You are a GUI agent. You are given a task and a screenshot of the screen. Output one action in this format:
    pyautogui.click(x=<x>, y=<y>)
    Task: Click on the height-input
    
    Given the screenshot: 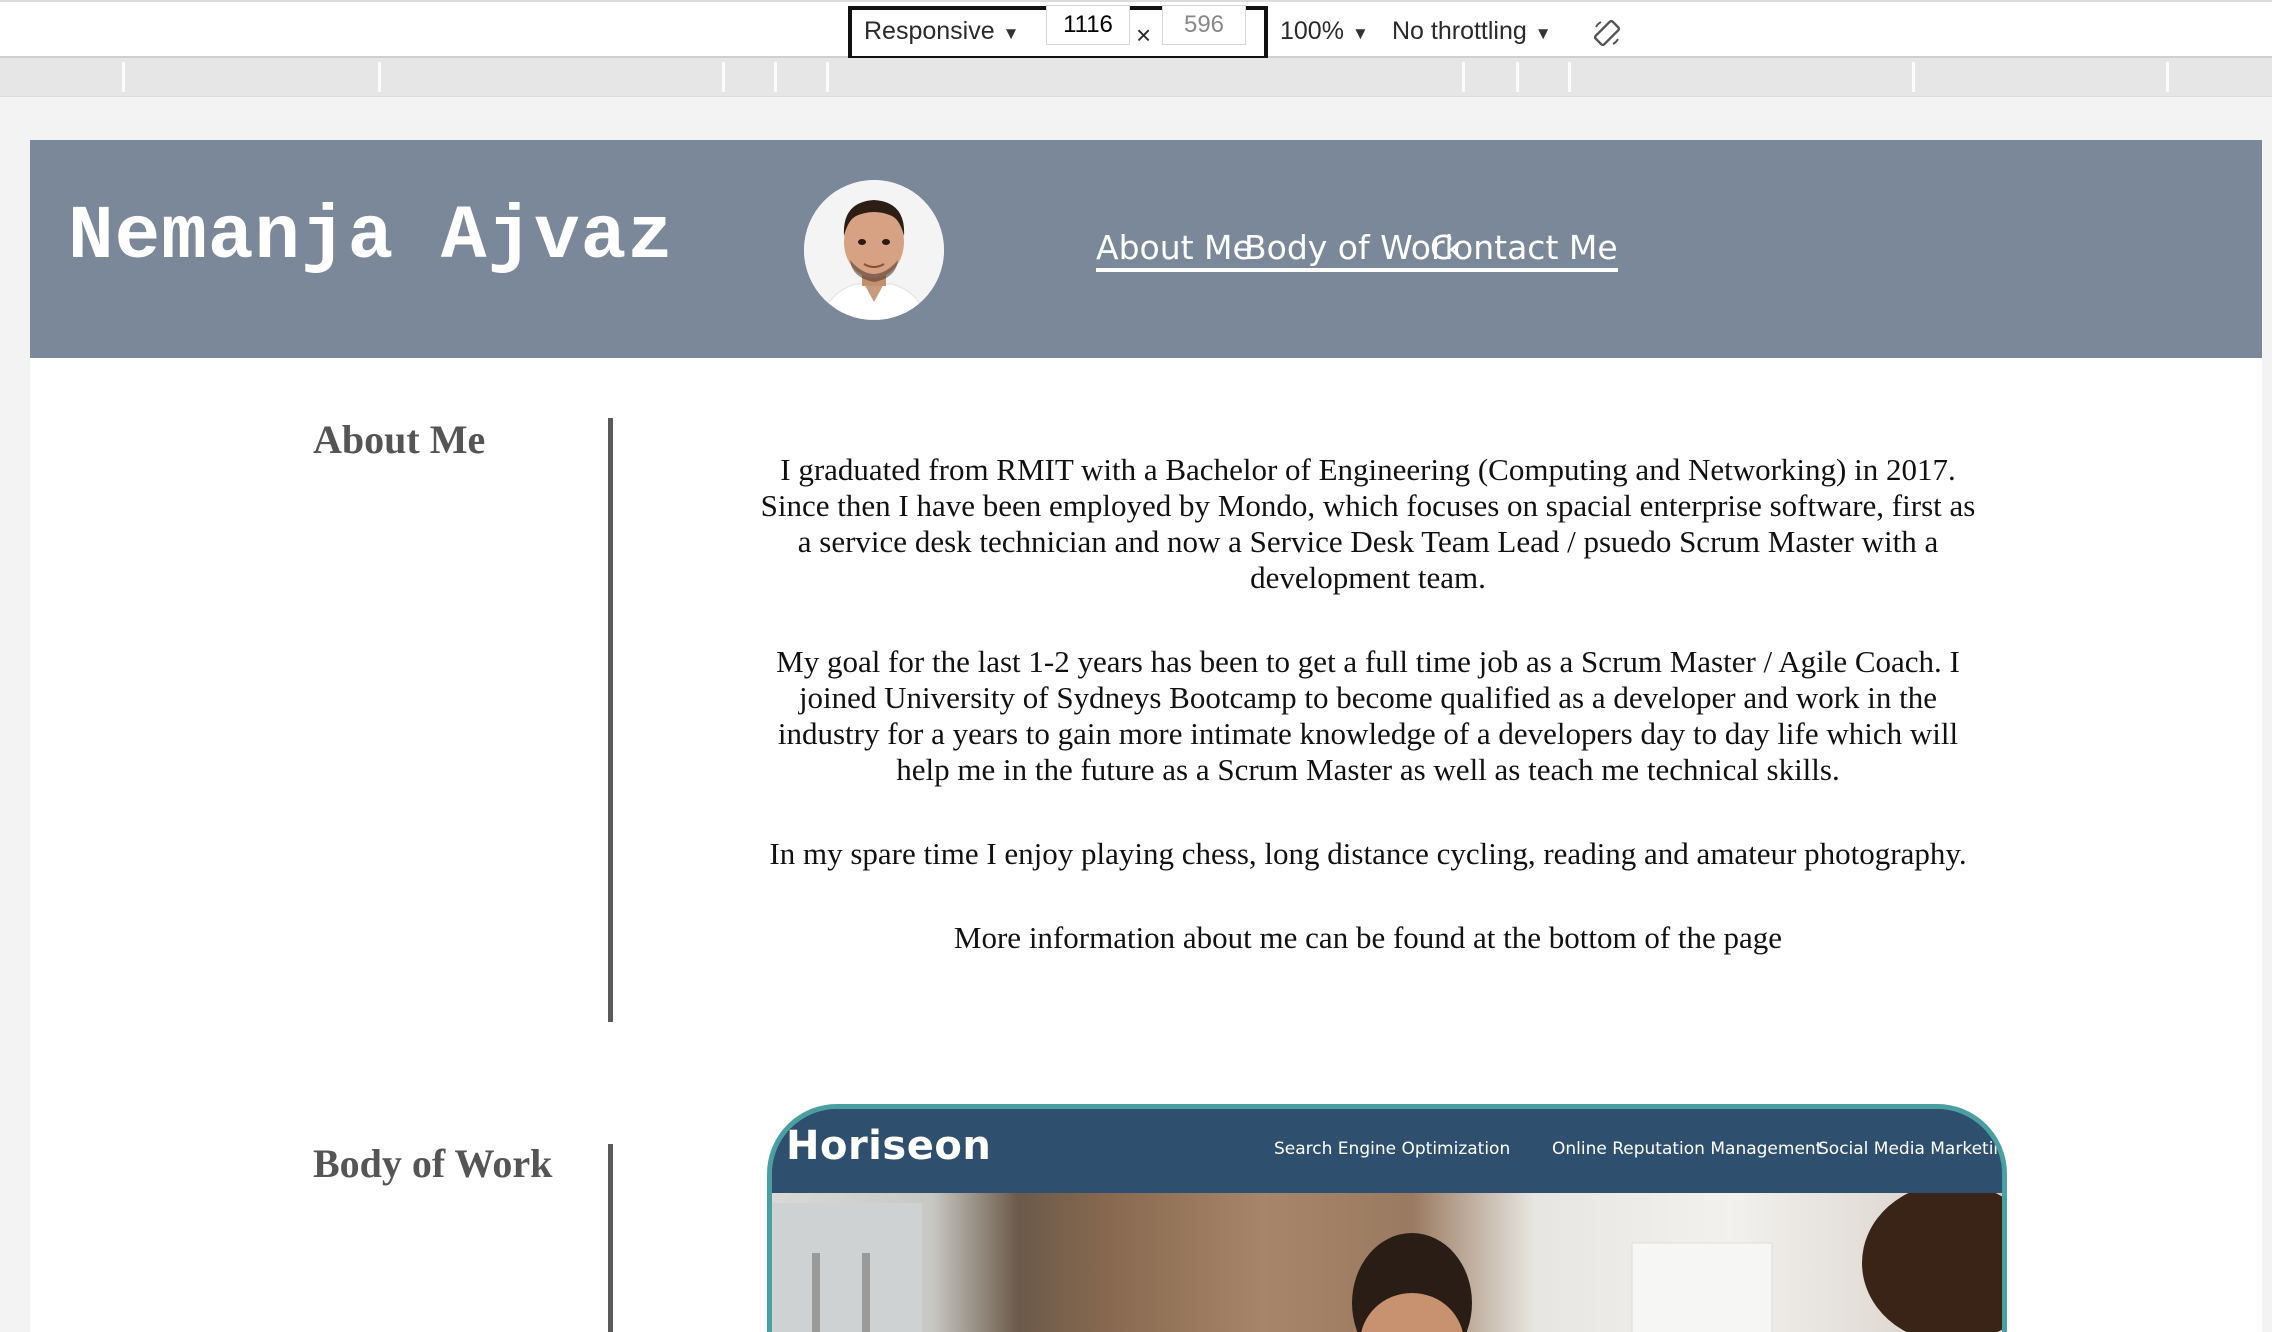 What is the action you would take?
    pyautogui.click(x=1204, y=25)
    